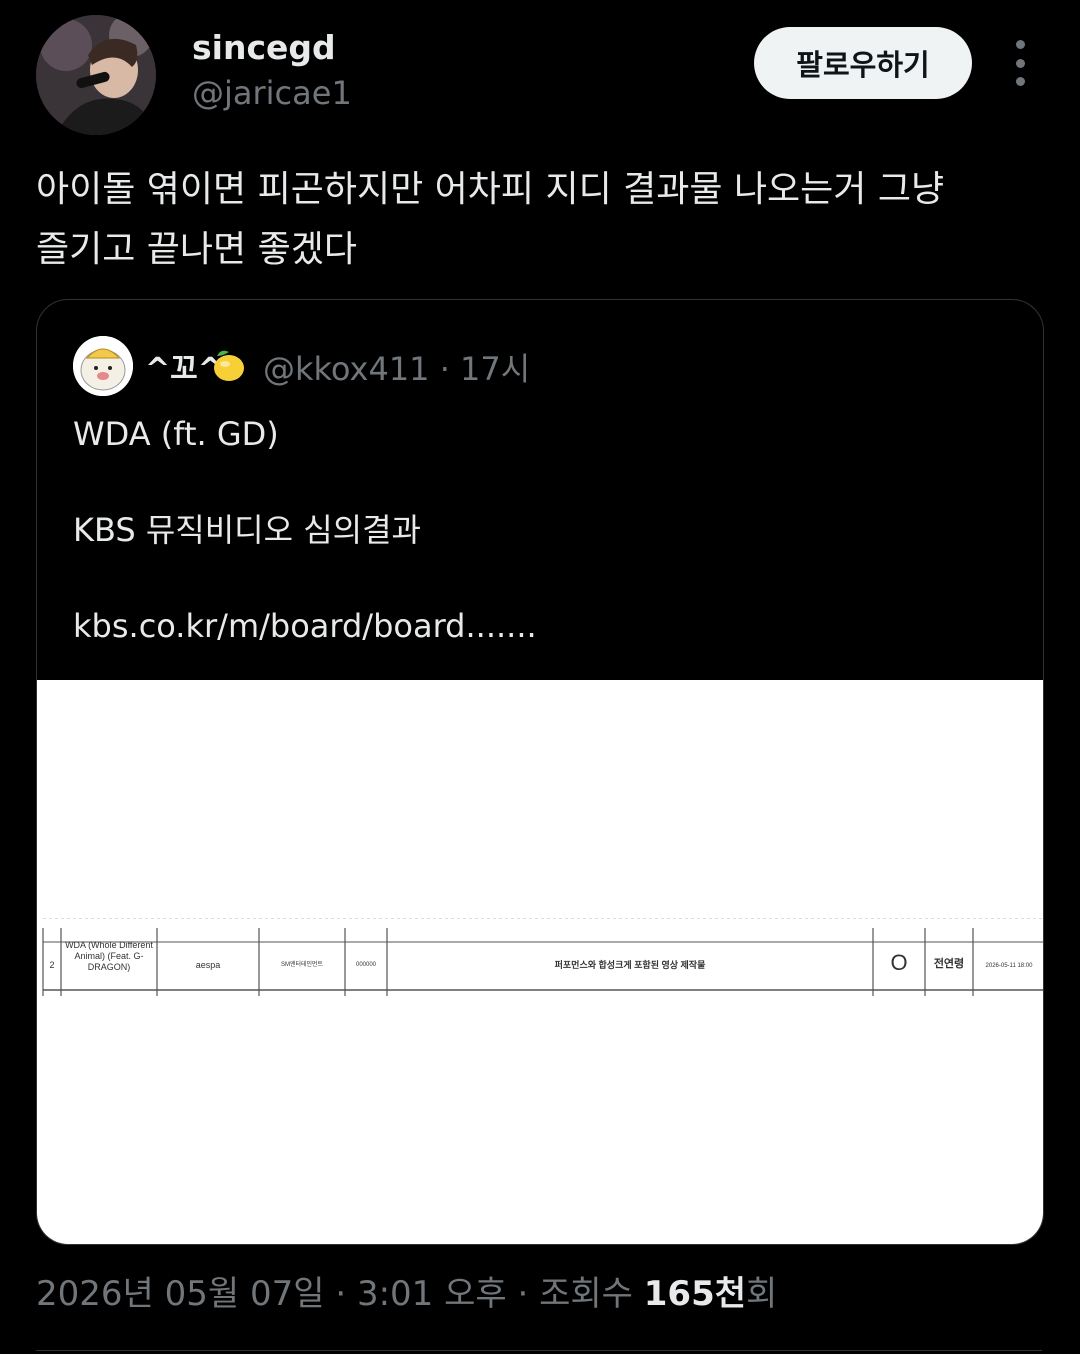 The image size is (1080, 1354). What do you see at coordinates (52, 965) in the screenshot?
I see `row-number: 2` at bounding box center [52, 965].